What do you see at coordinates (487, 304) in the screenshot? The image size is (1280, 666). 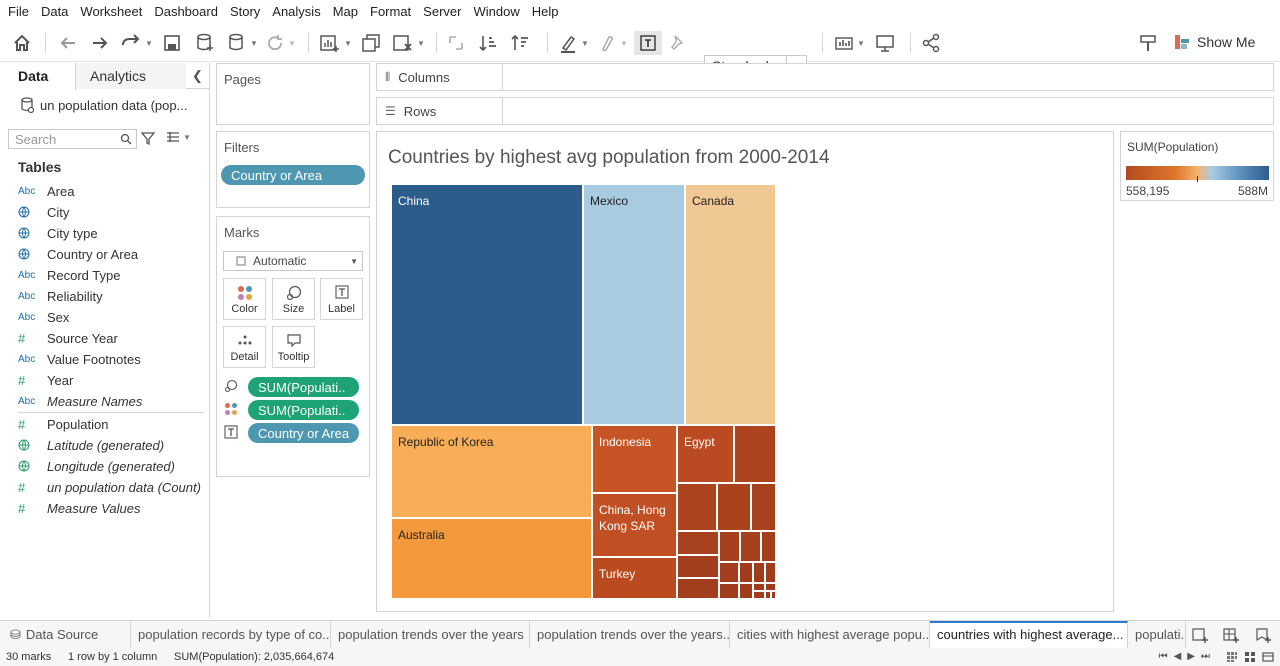 I see `treemap-tile: China` at bounding box center [487, 304].